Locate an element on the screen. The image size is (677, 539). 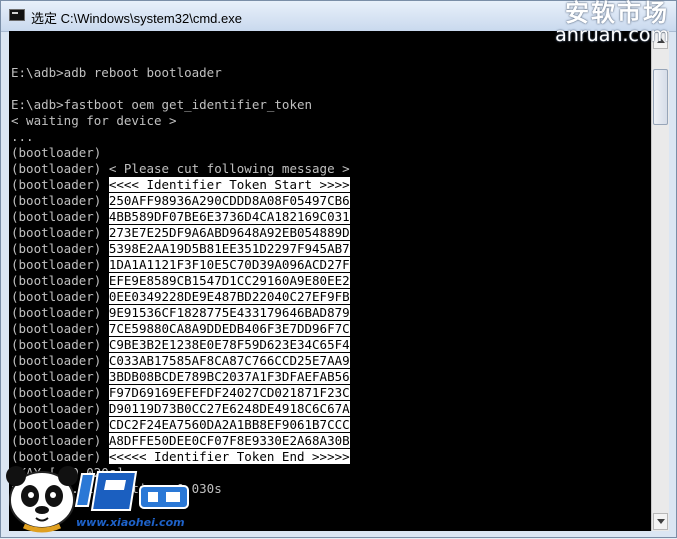
console-line-selected-text: D90119D73B0CC27E6248DE4918C6C67A is located at coordinates (229, 408).